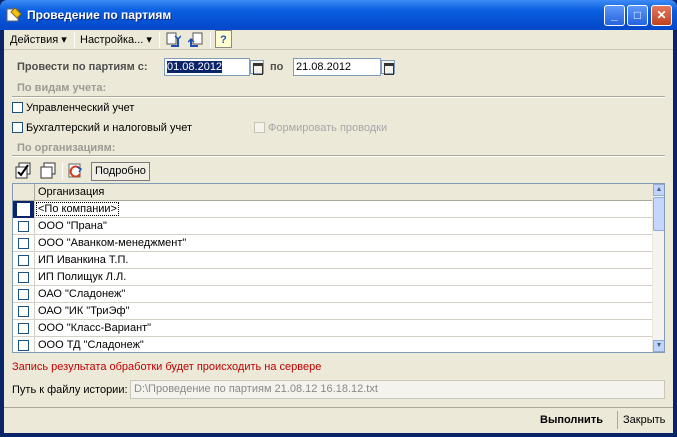 The width and height of the screenshot is (677, 437). What do you see at coordinates (658, 190) in the screenshot?
I see `scroll-up-icon: ▲` at bounding box center [658, 190].